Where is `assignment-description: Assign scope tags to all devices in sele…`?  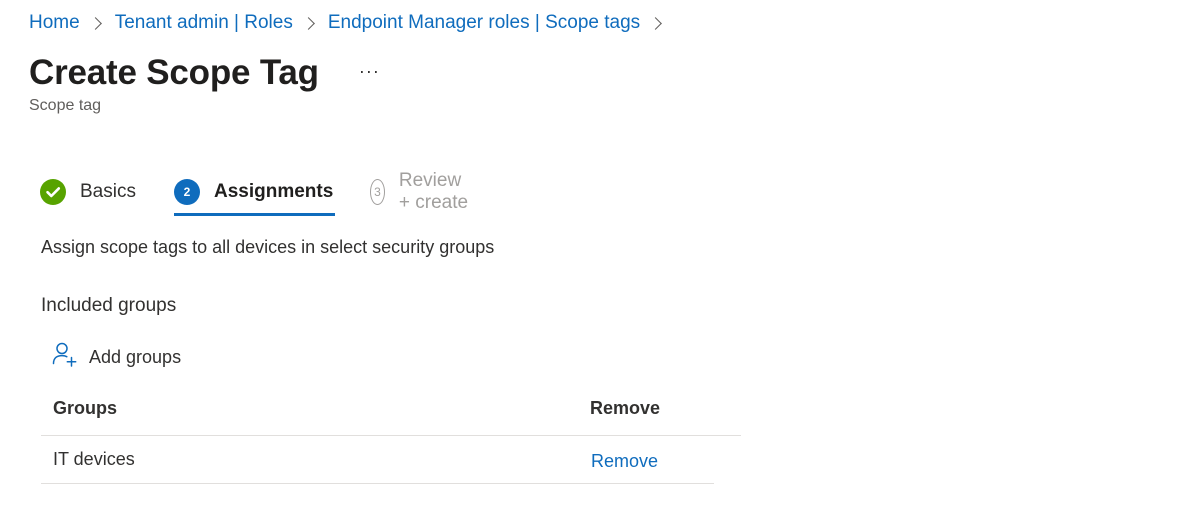 assignment-description: Assign scope tags to all devices in sele… is located at coordinates (268, 247).